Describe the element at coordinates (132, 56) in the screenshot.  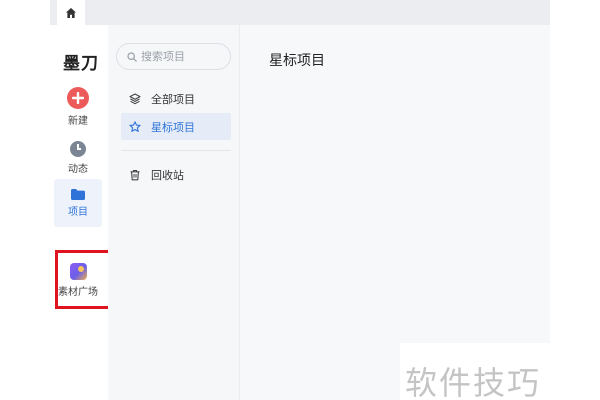
I see `search-icon` at that location.